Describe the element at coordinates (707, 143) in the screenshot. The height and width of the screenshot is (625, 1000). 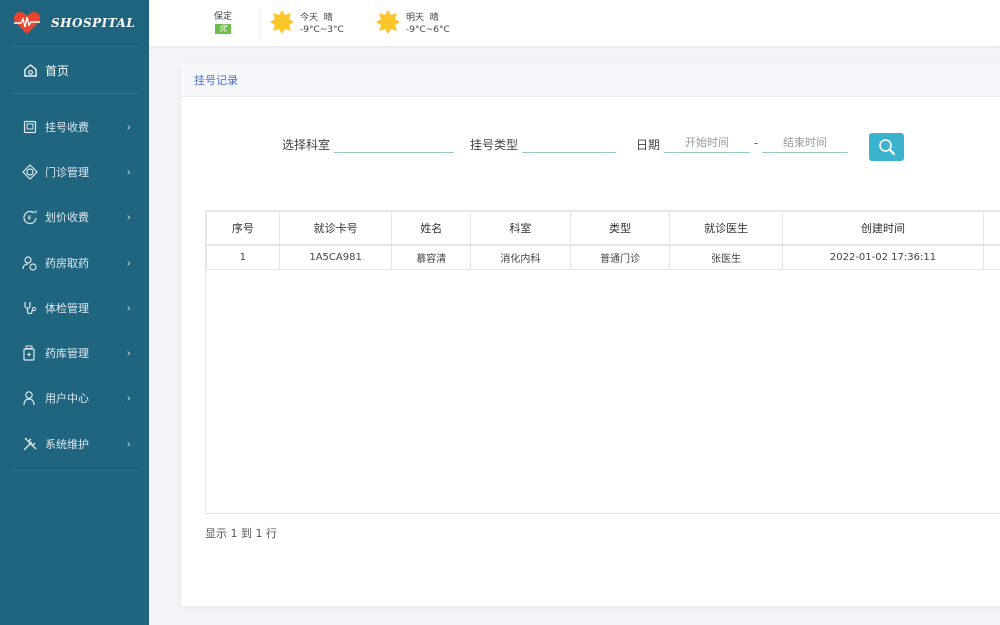
I see `start-date-input: 开始时间` at that location.